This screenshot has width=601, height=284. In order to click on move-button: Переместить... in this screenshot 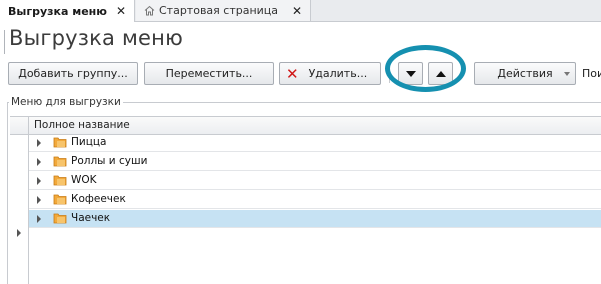, I will do `click(209, 73)`.